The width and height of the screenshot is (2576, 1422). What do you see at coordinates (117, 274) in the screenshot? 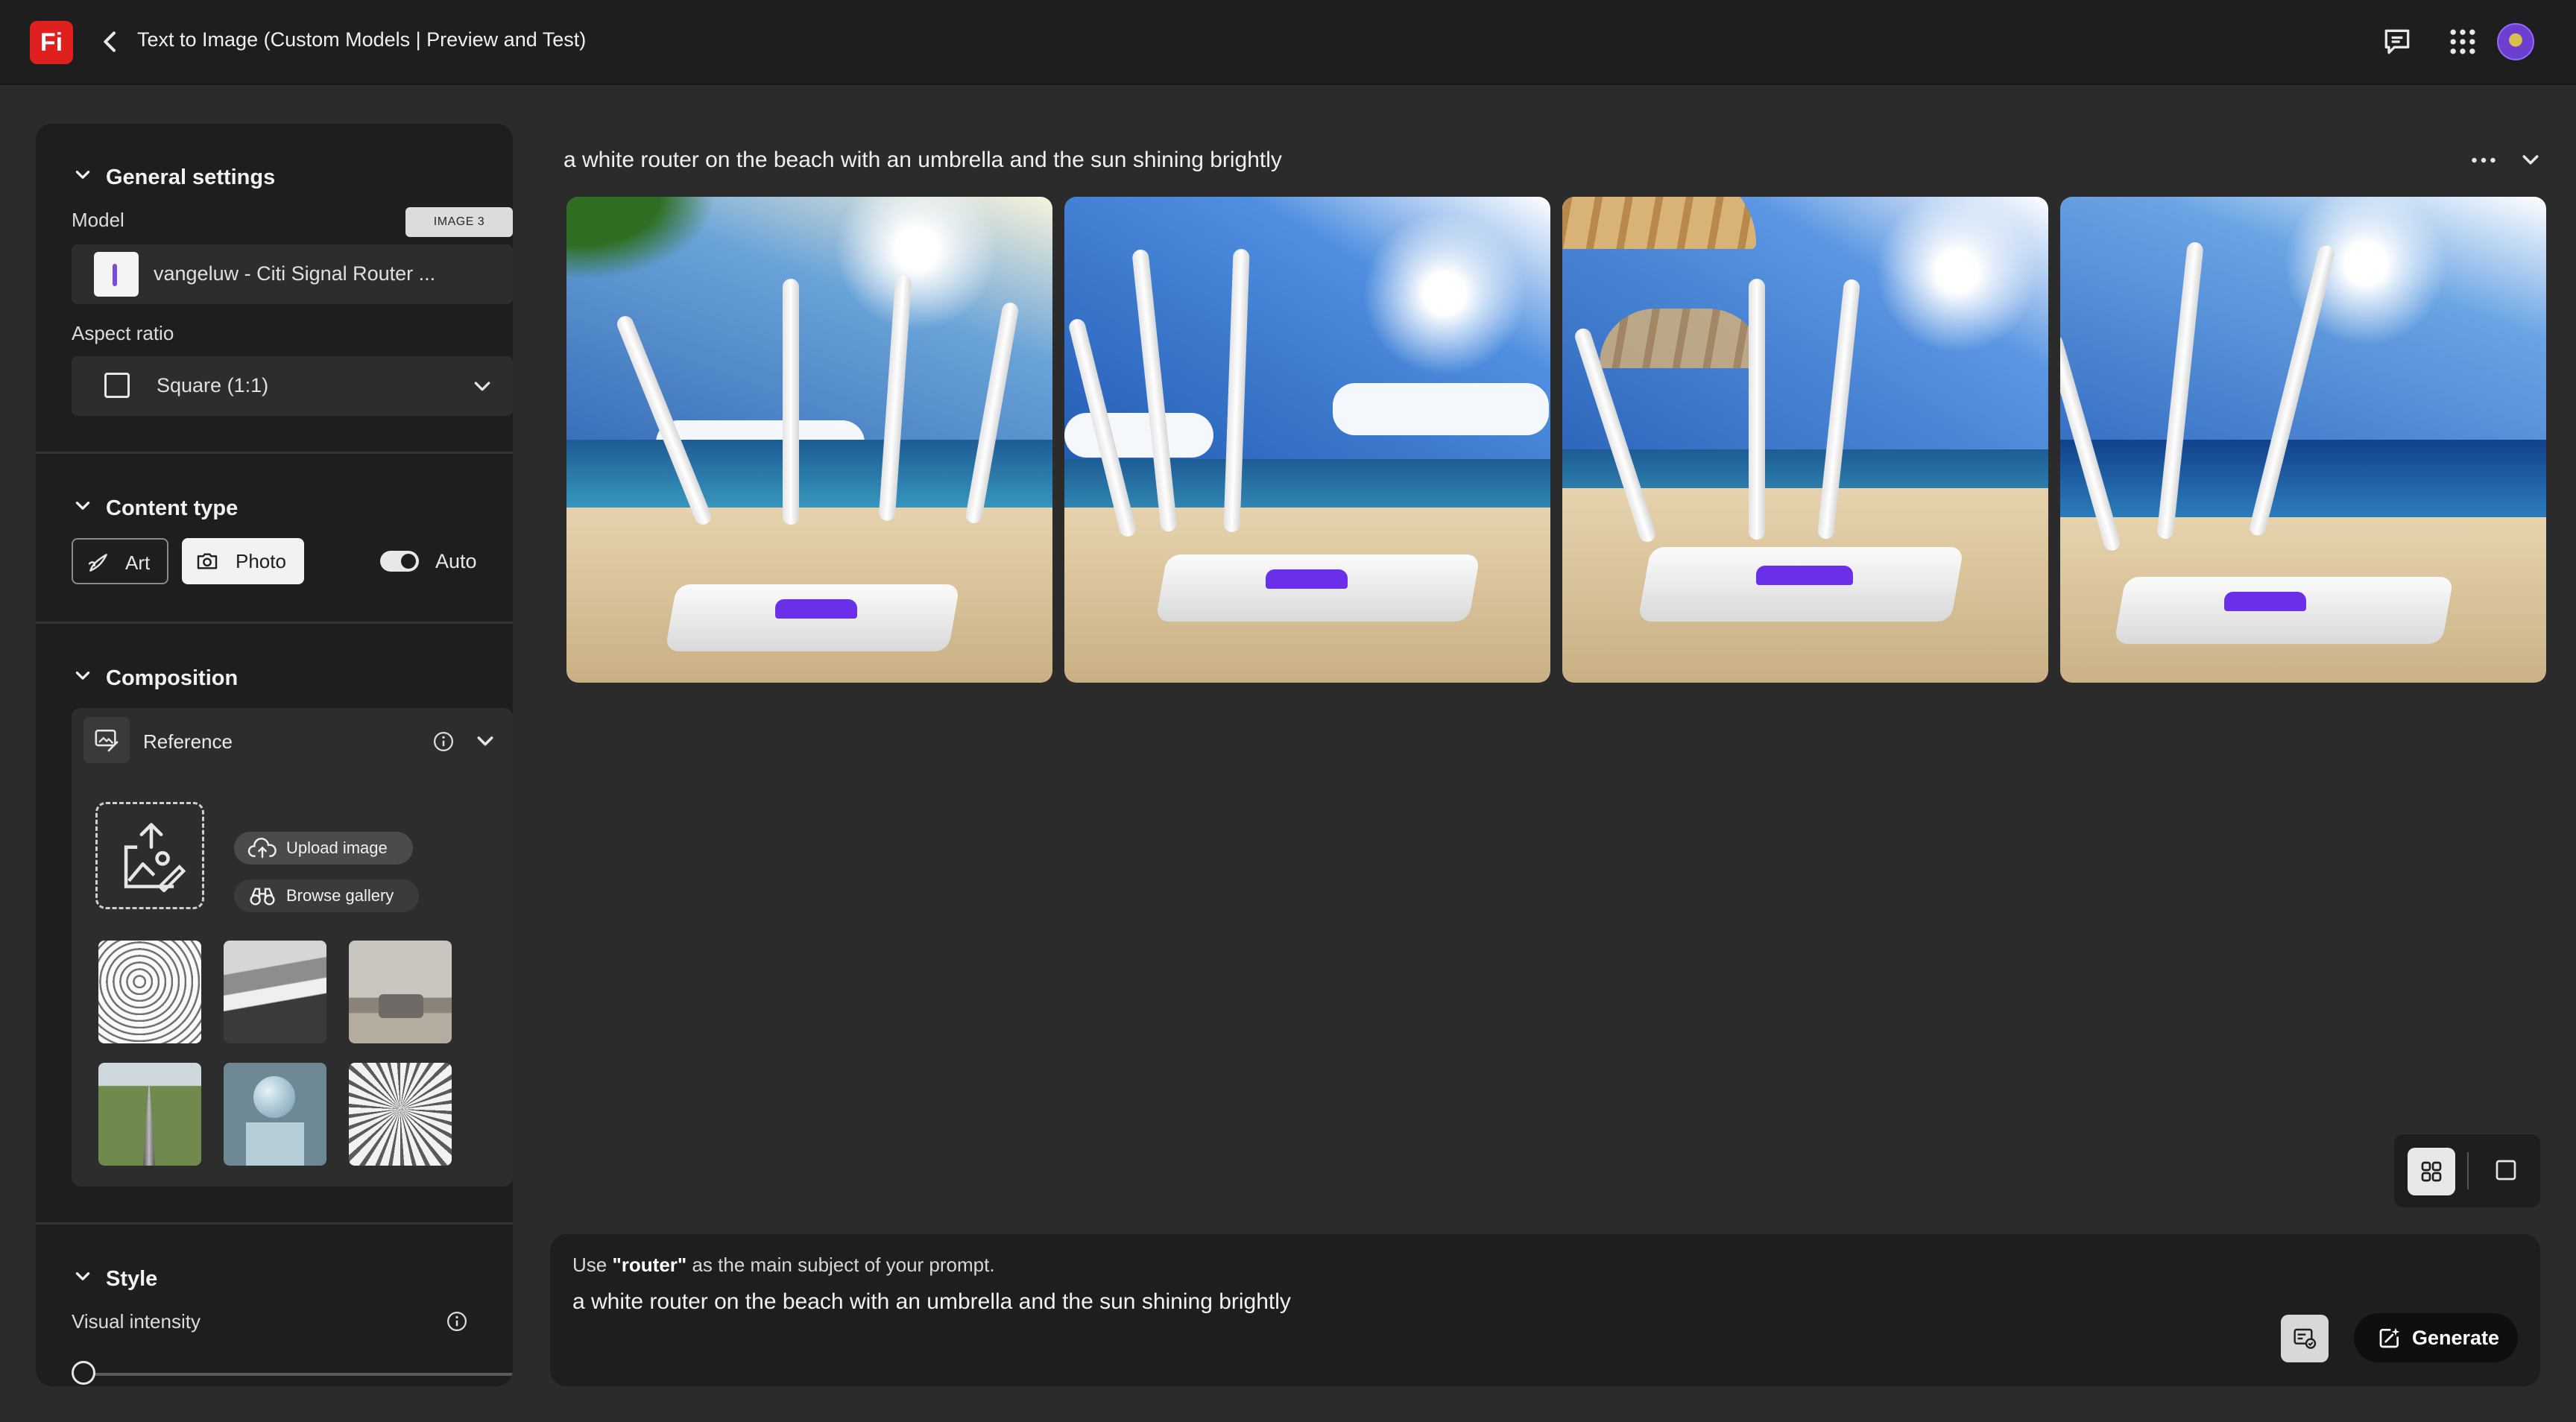
I see `model-thumbnail` at bounding box center [117, 274].